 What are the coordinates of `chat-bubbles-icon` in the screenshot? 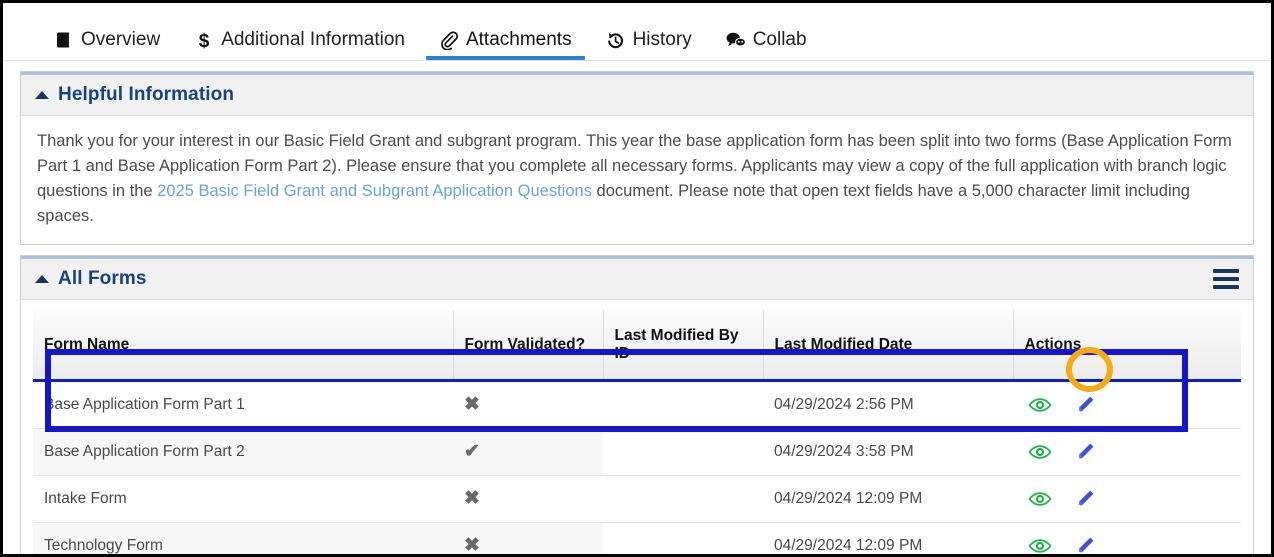 It's located at (736, 40).